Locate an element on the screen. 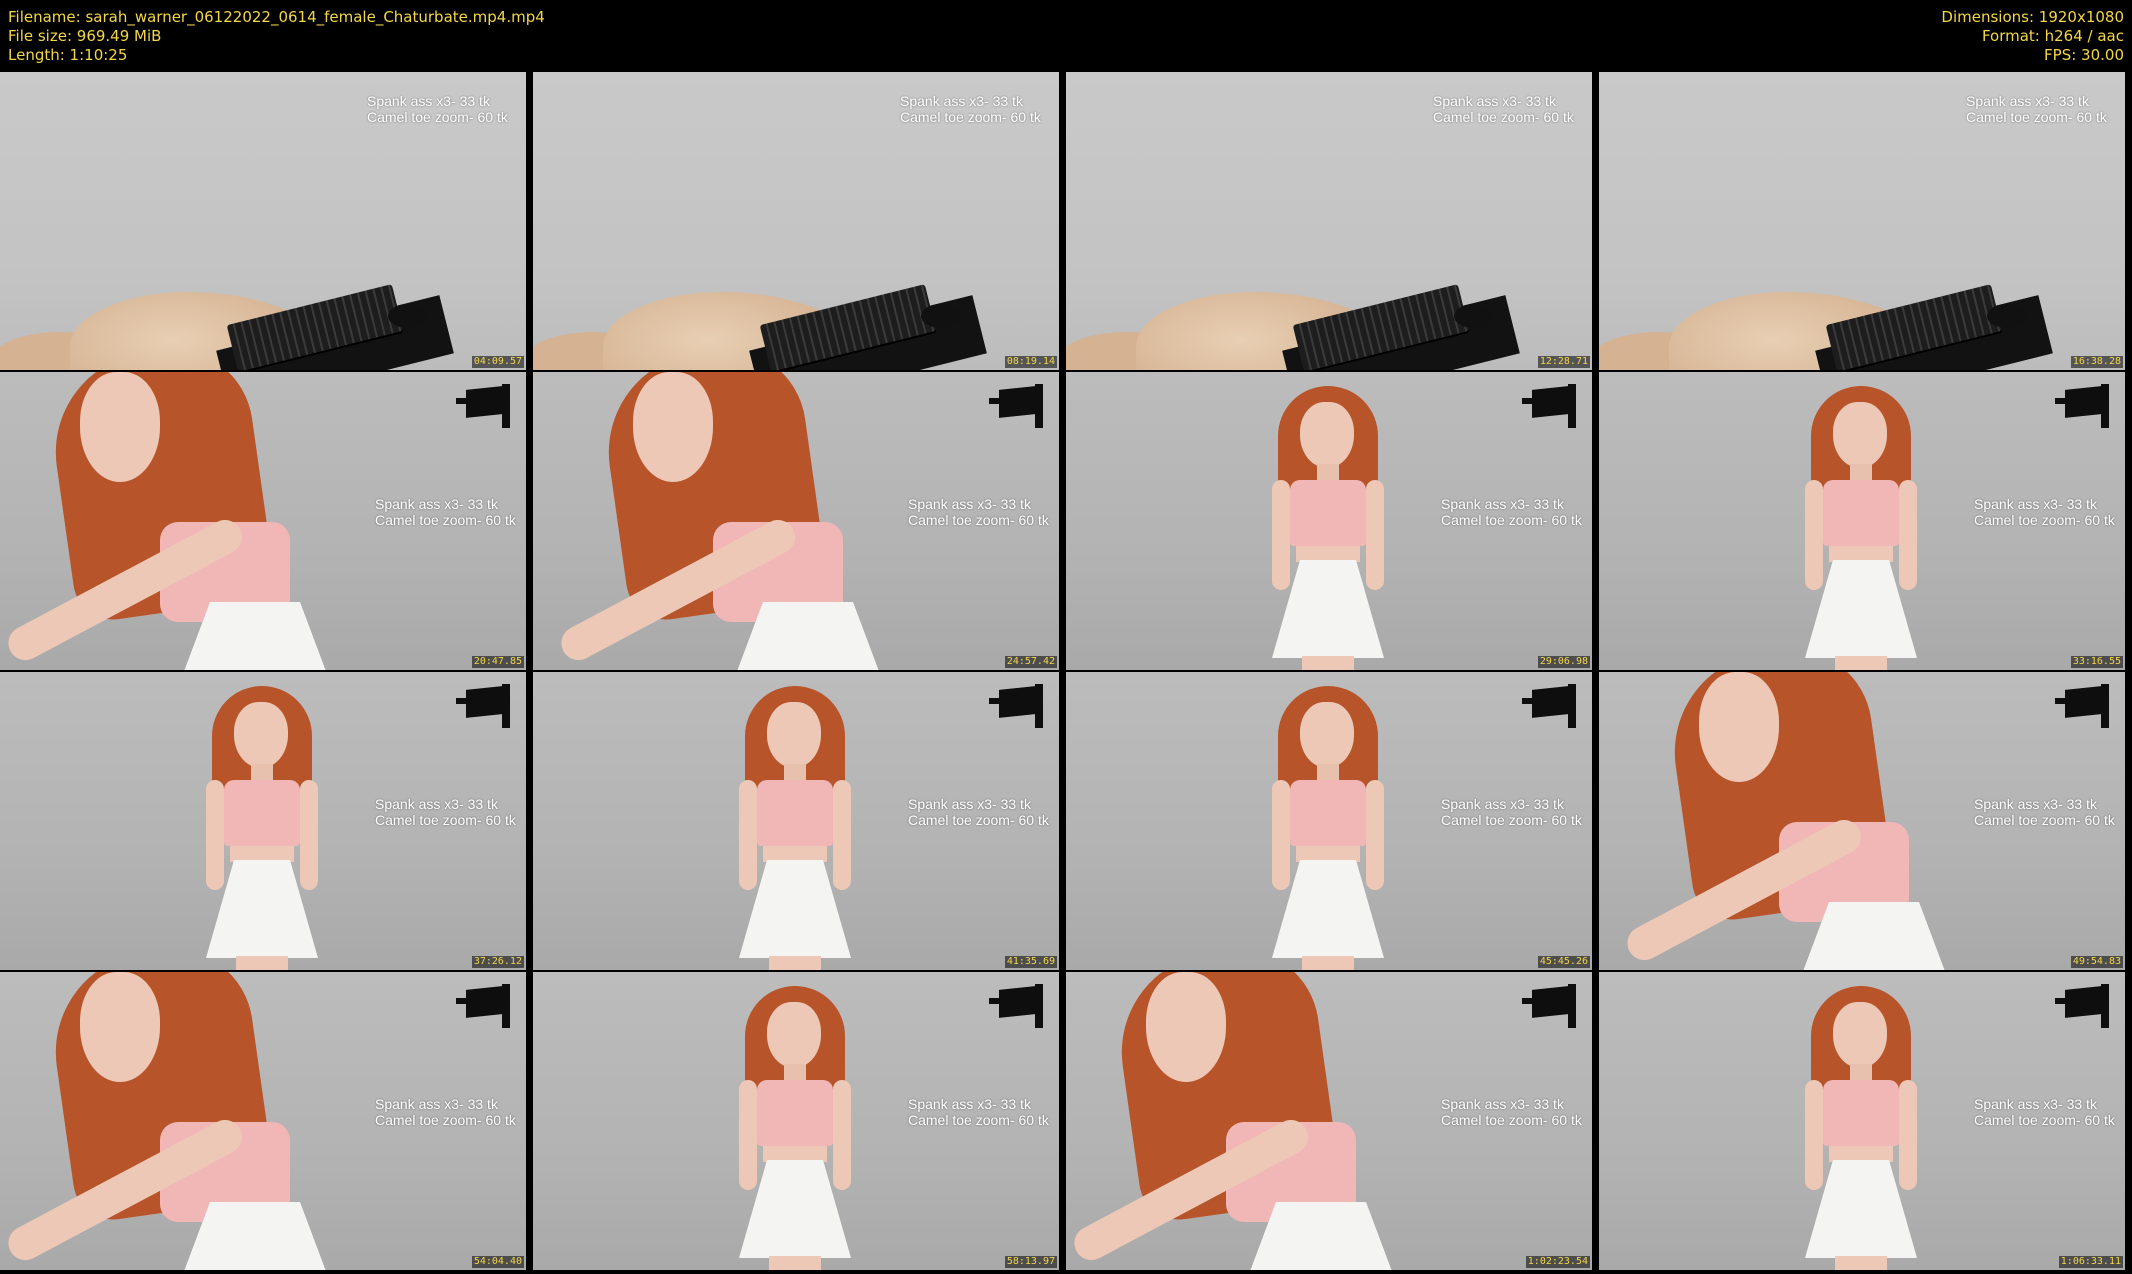  filesize-text: File size: 969.49 MiB is located at coordinates (85, 36).